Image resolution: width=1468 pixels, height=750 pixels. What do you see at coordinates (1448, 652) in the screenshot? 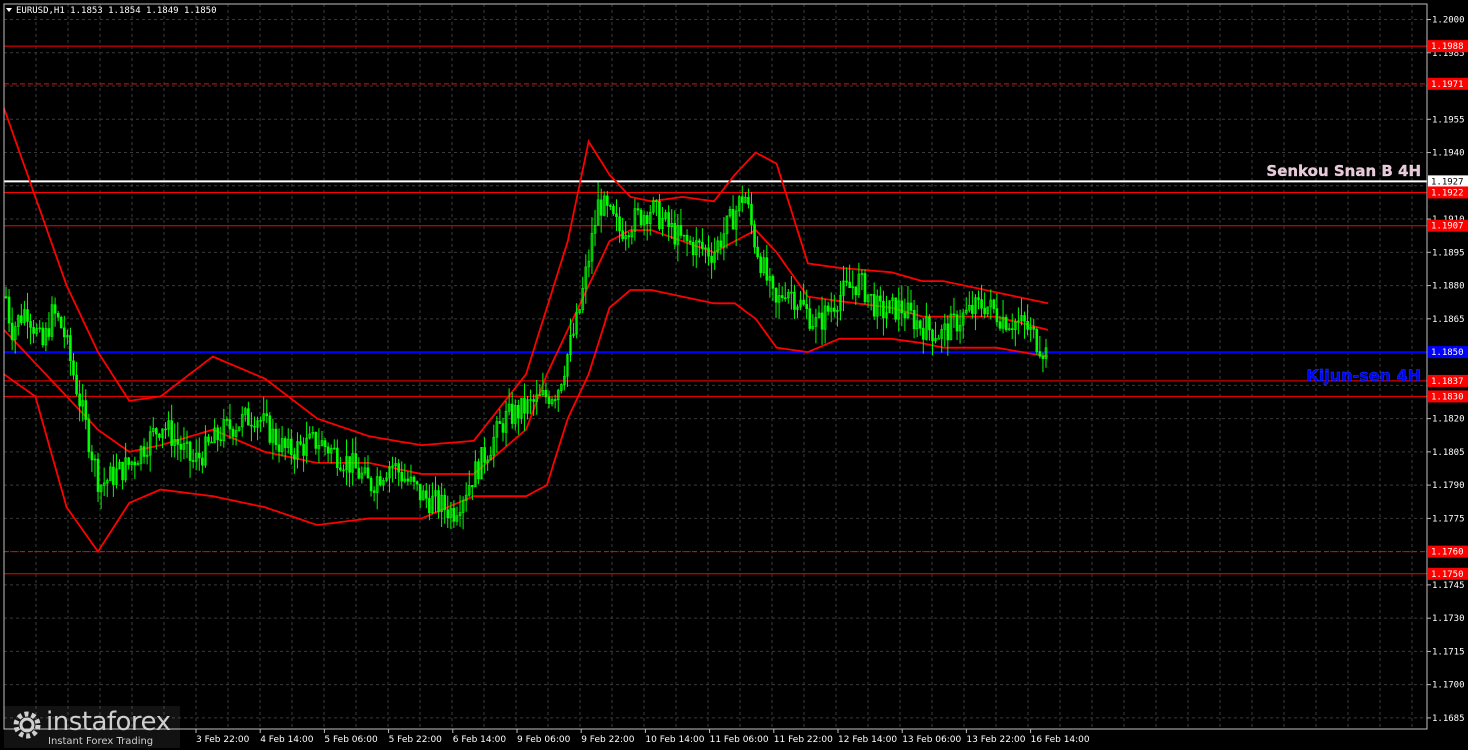
I see `y-tick-label: 1.1715` at bounding box center [1448, 652].